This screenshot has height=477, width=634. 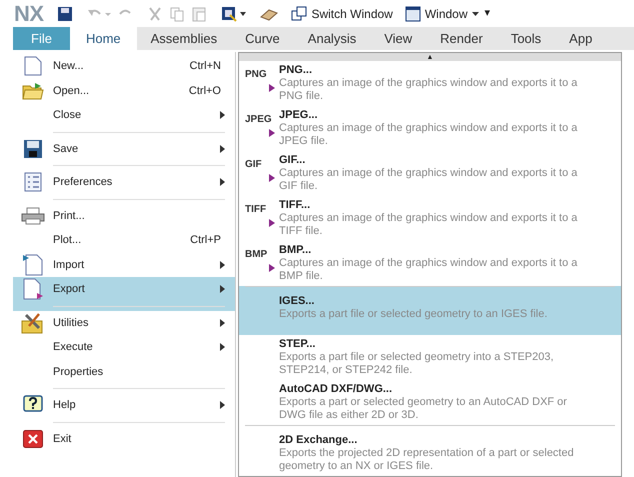 What do you see at coordinates (124, 376) in the screenshot?
I see `file-menu-item: Properties` at bounding box center [124, 376].